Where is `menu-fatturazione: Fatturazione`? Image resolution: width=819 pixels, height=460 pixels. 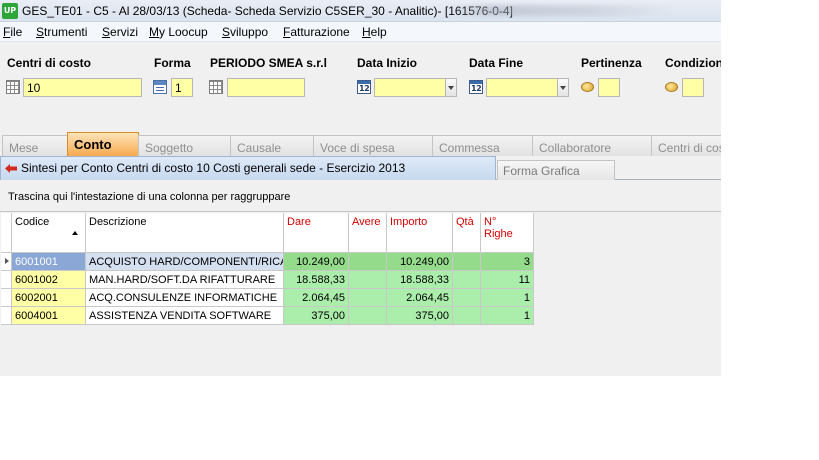 menu-fatturazione: Fatturazione is located at coordinates (316, 32).